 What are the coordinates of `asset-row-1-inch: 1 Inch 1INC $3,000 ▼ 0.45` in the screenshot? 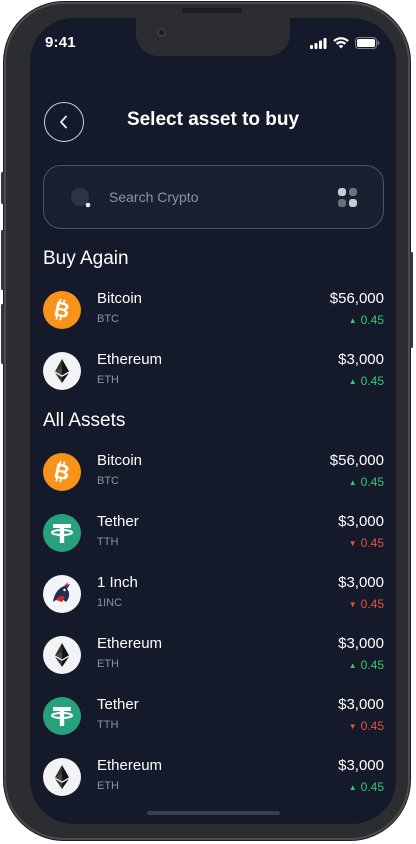 It's located at (213, 594).